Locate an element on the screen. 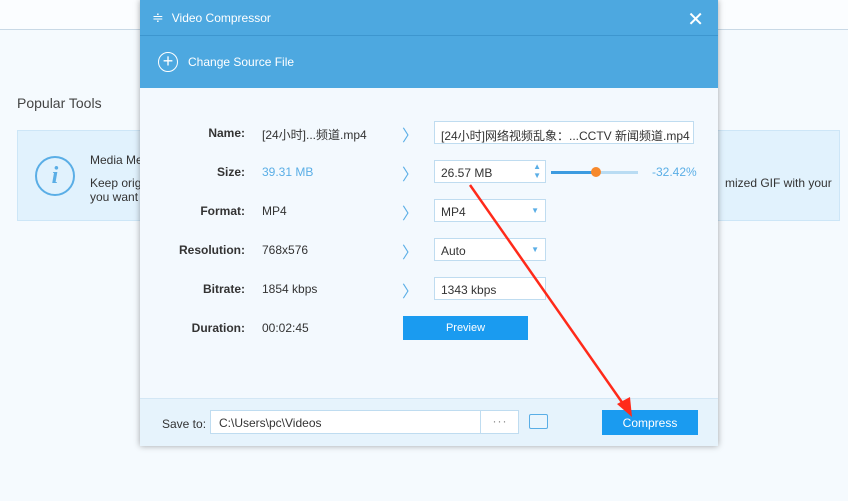 This screenshot has width=848, height=501. annotation-arrow is located at coordinates (550, 300).